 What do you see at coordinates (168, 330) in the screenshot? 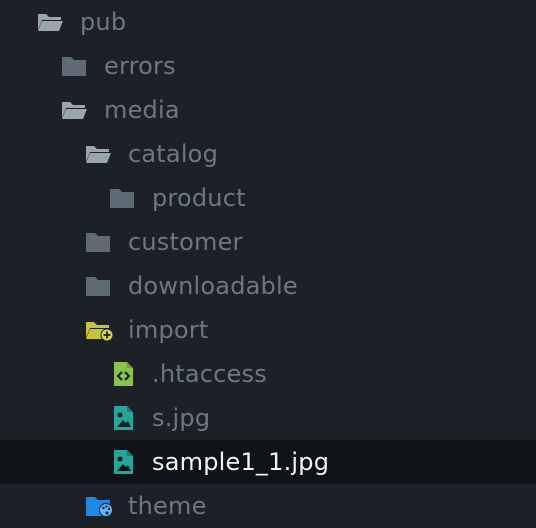
I see `tree-item-label: import` at bounding box center [168, 330].